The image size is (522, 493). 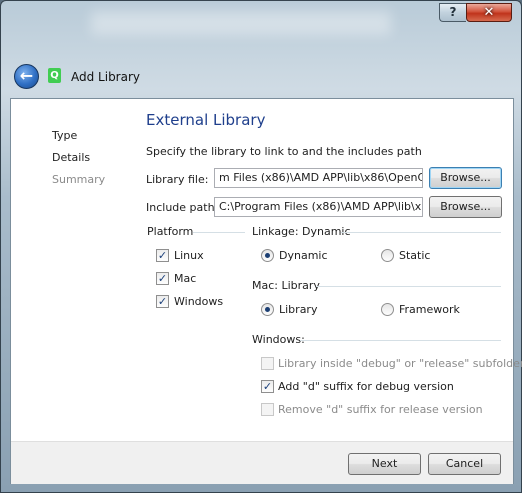 What do you see at coordinates (400, 340) in the screenshot?
I see `windows-divider` at bounding box center [400, 340].